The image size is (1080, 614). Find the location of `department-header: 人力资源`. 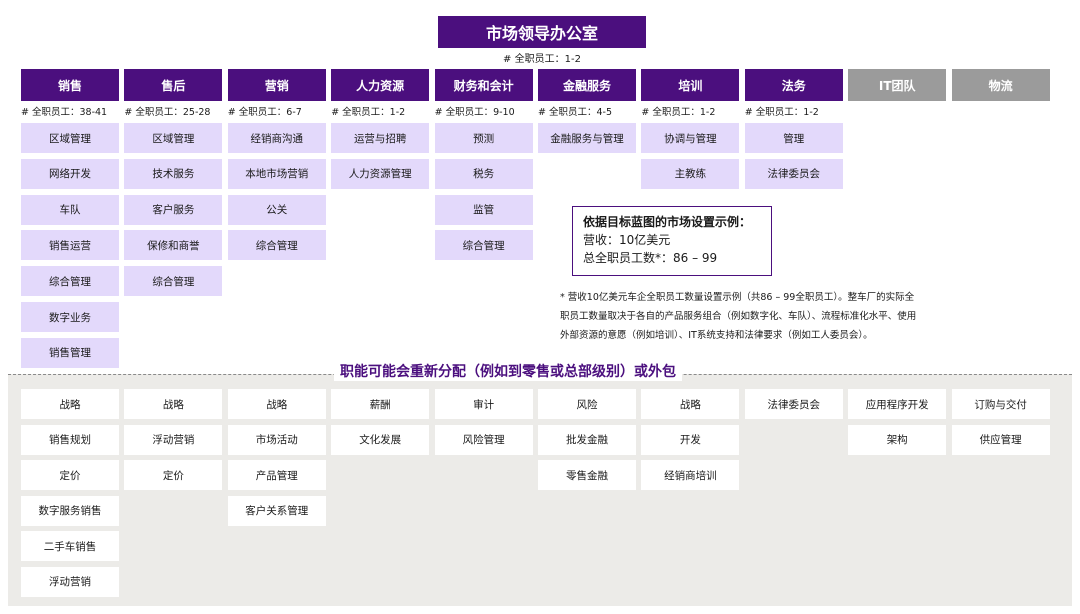

department-header: 人力资源 is located at coordinates (380, 85).